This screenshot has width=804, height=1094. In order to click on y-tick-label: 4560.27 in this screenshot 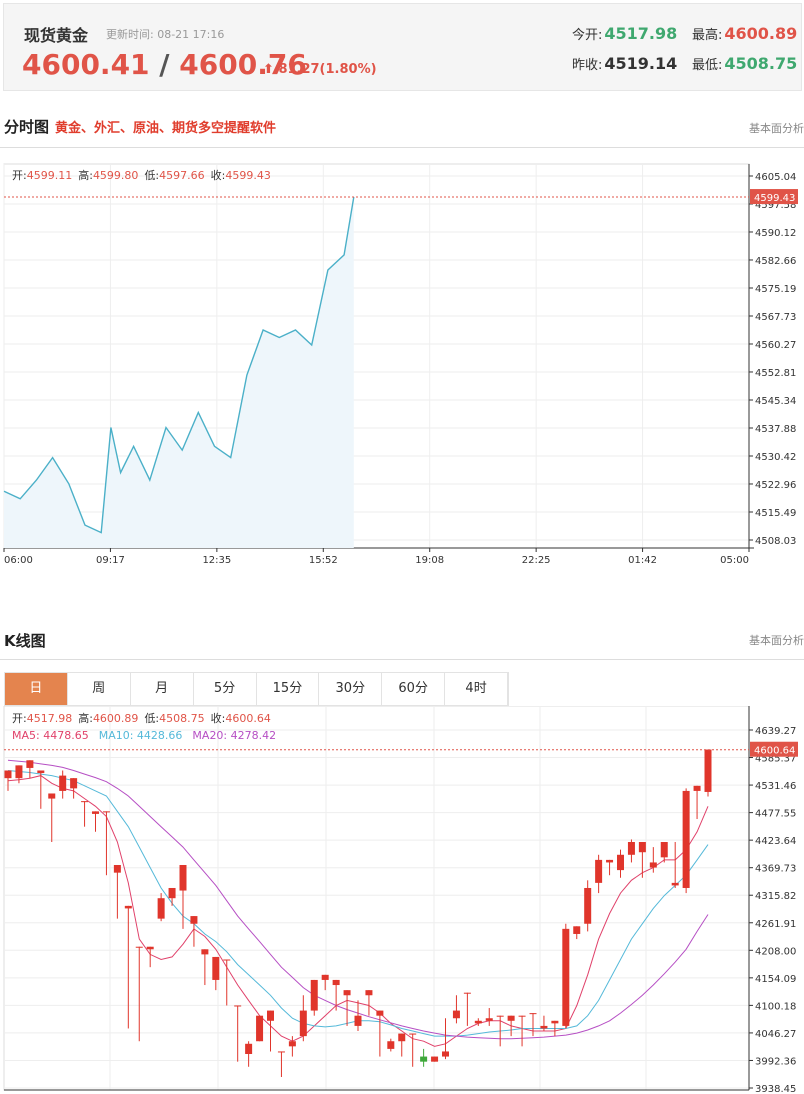, I will do `click(775, 345)`.